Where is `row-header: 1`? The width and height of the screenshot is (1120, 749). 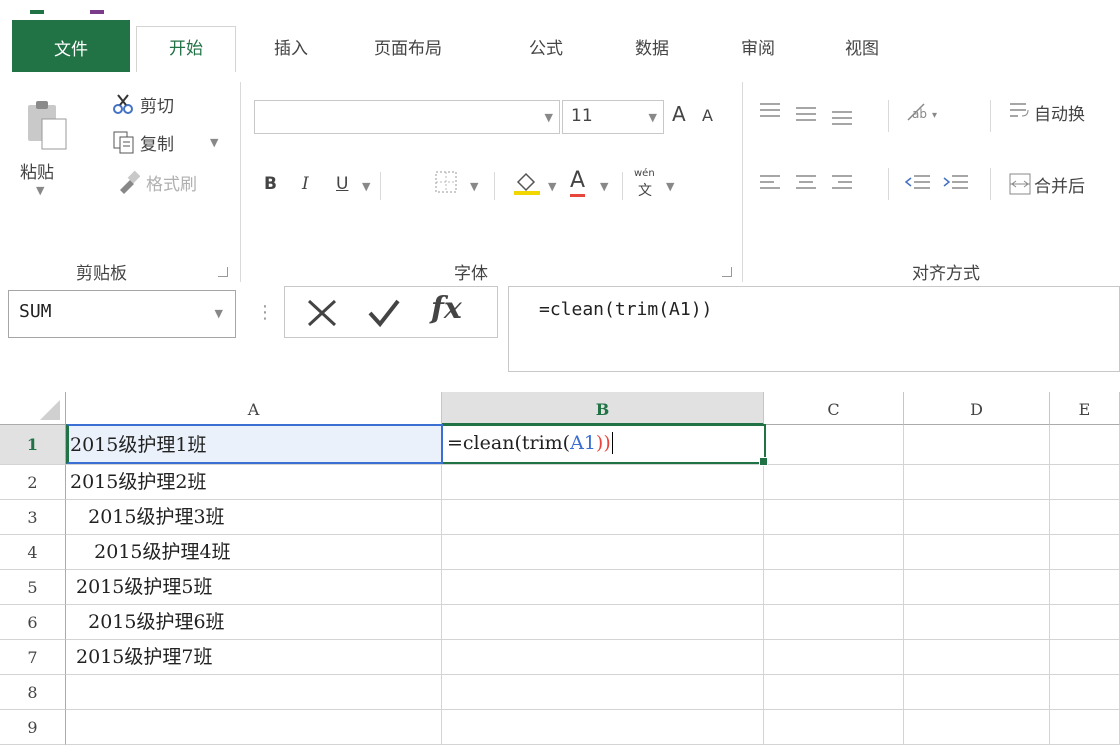 row-header: 1 is located at coordinates (33, 445).